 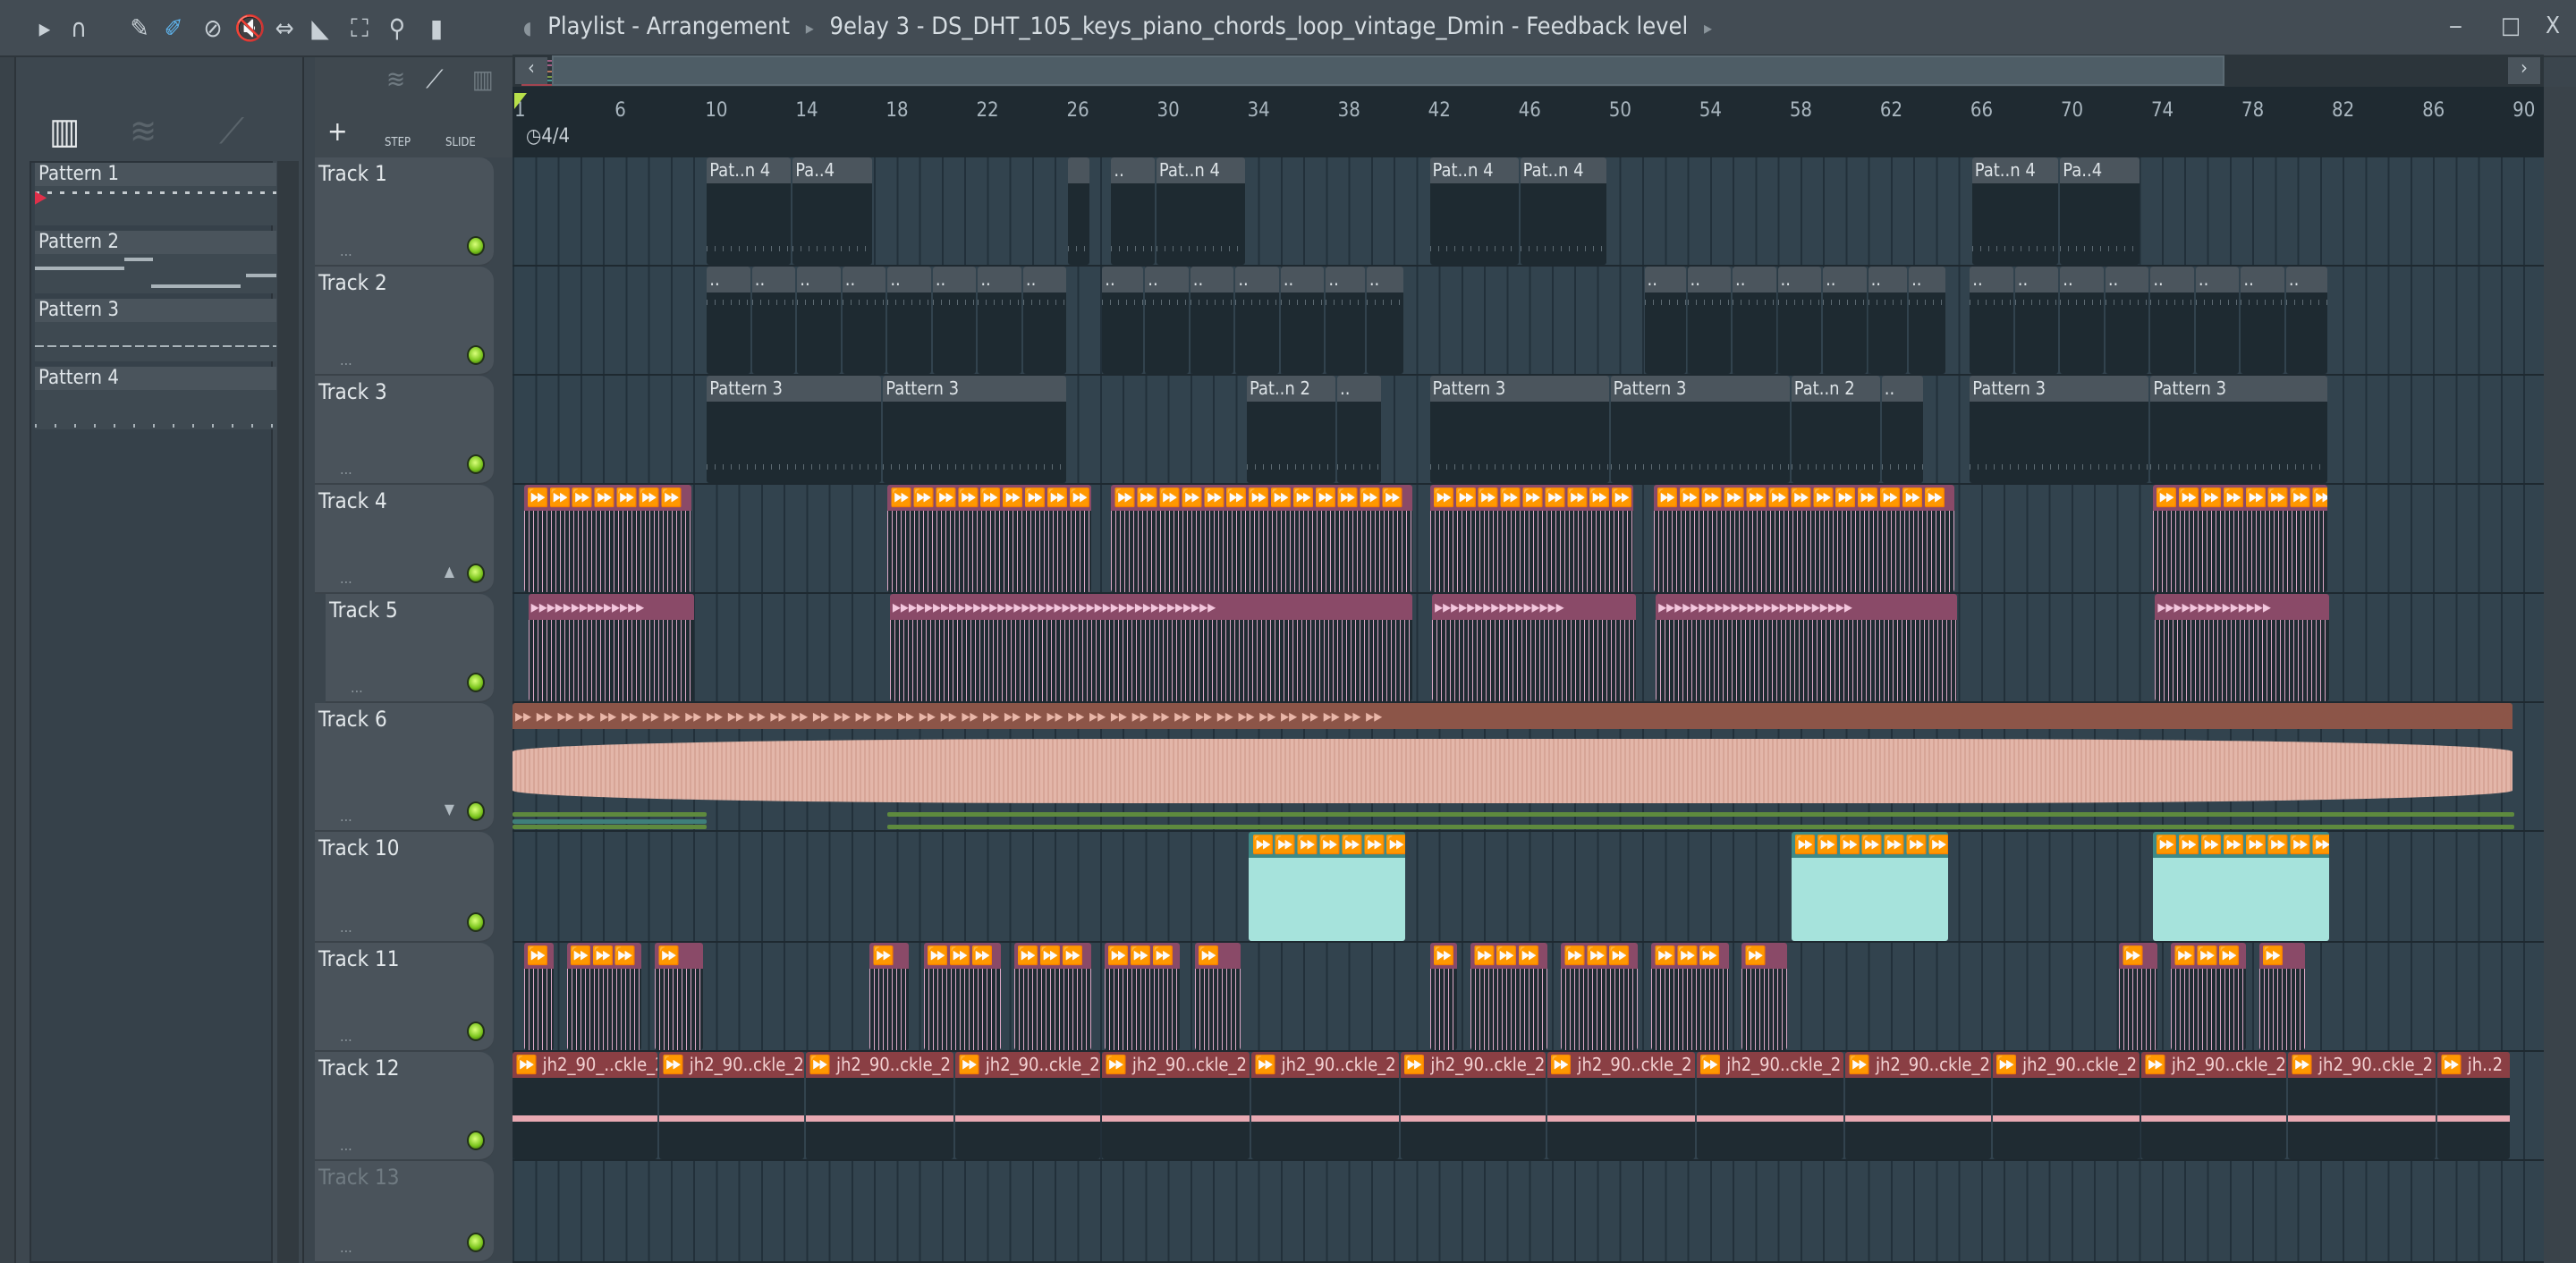 I want to click on audio-clip: ⏩⏩⏩⏩⏩⏩⏩⏩⏩, so click(x=1531, y=538).